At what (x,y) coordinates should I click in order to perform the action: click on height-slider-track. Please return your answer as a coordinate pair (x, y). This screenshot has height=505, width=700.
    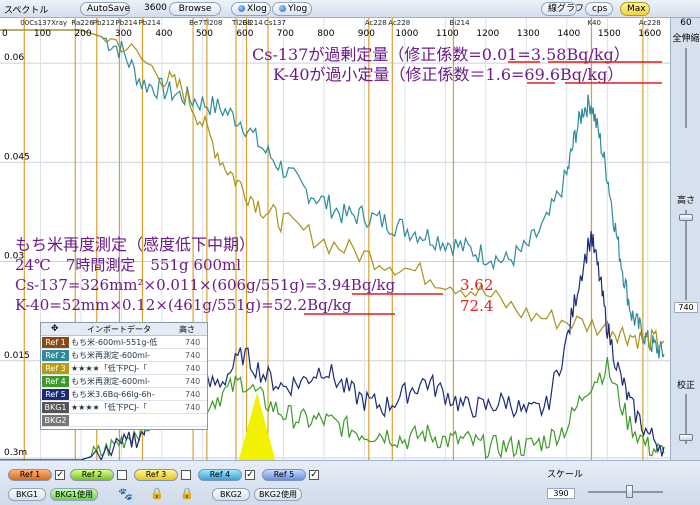
    Looking at the image, I should click on (686, 255).